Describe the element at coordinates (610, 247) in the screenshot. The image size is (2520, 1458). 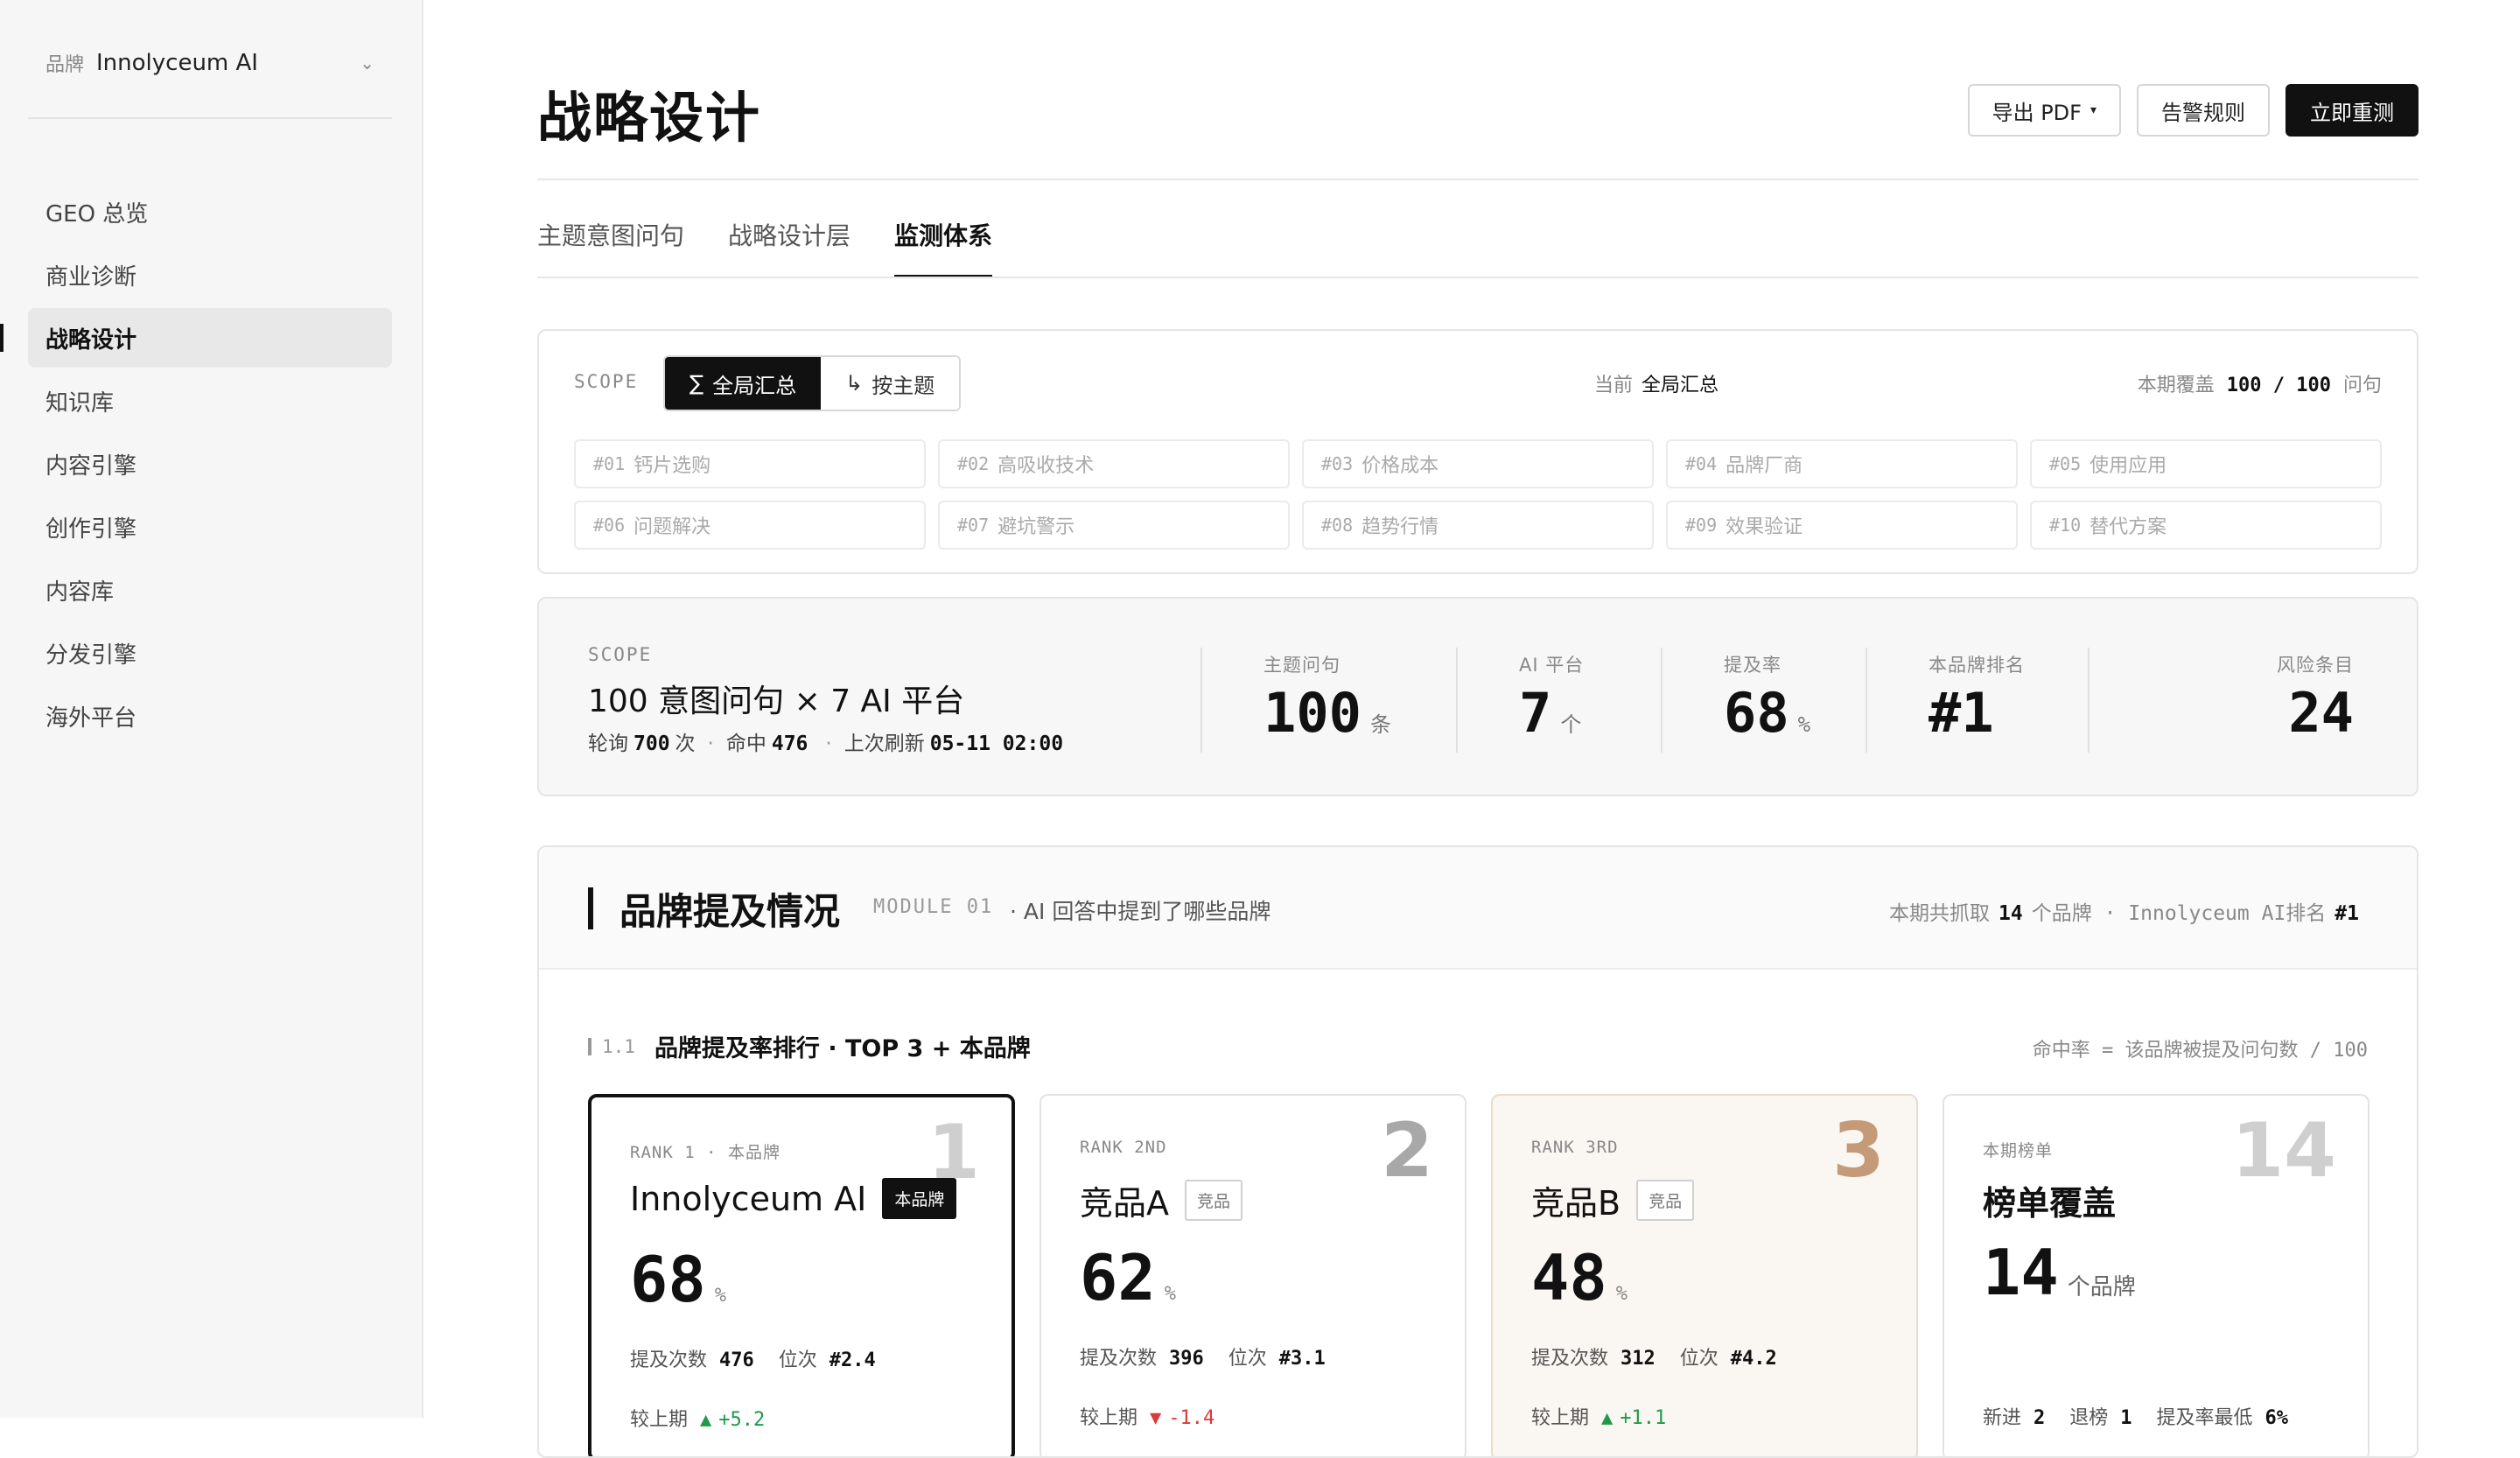
I see `tab-topic-intent-questions: 主题意图问句` at that location.